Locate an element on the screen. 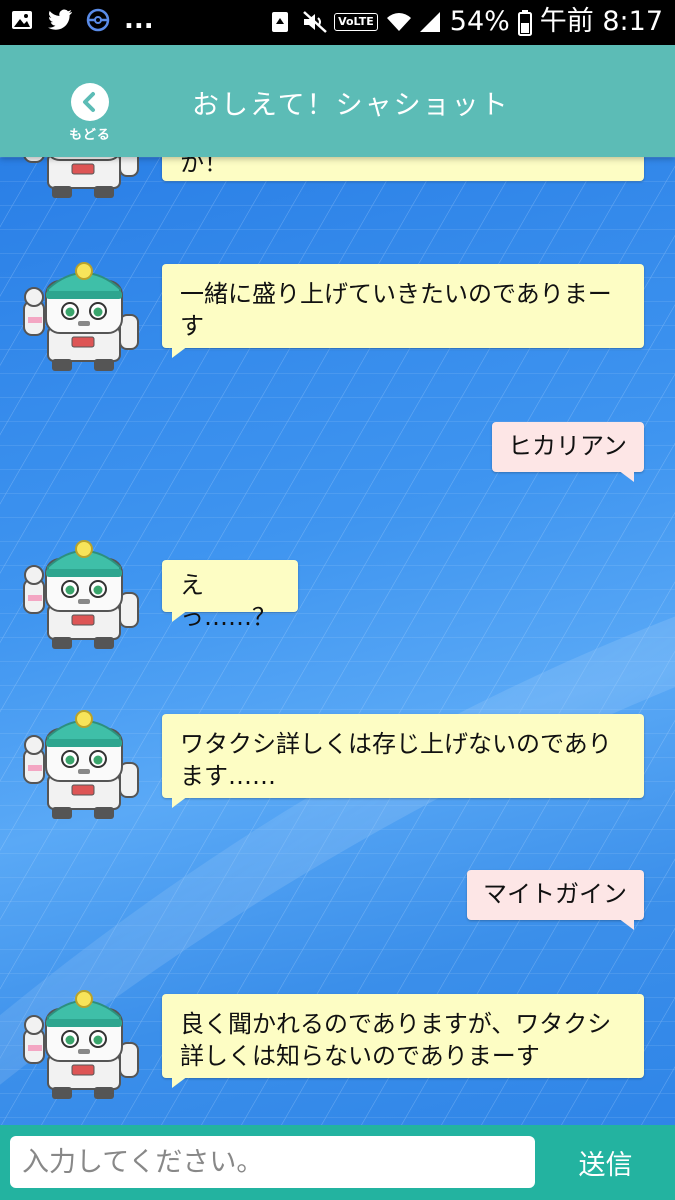 Image resolution: width=675 pixels, height=1200 pixels. chat-message: 良く聞かれるのでありますが、ワタクシ詳しくは知らないのでありまーす is located at coordinates (403, 1041).